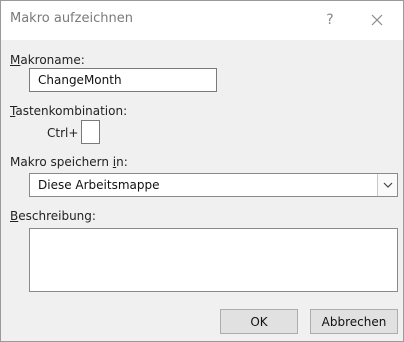 This screenshot has height=342, width=404. Describe the element at coordinates (354, 321) in the screenshot. I see `cancel-button: Abbrechen` at that location.